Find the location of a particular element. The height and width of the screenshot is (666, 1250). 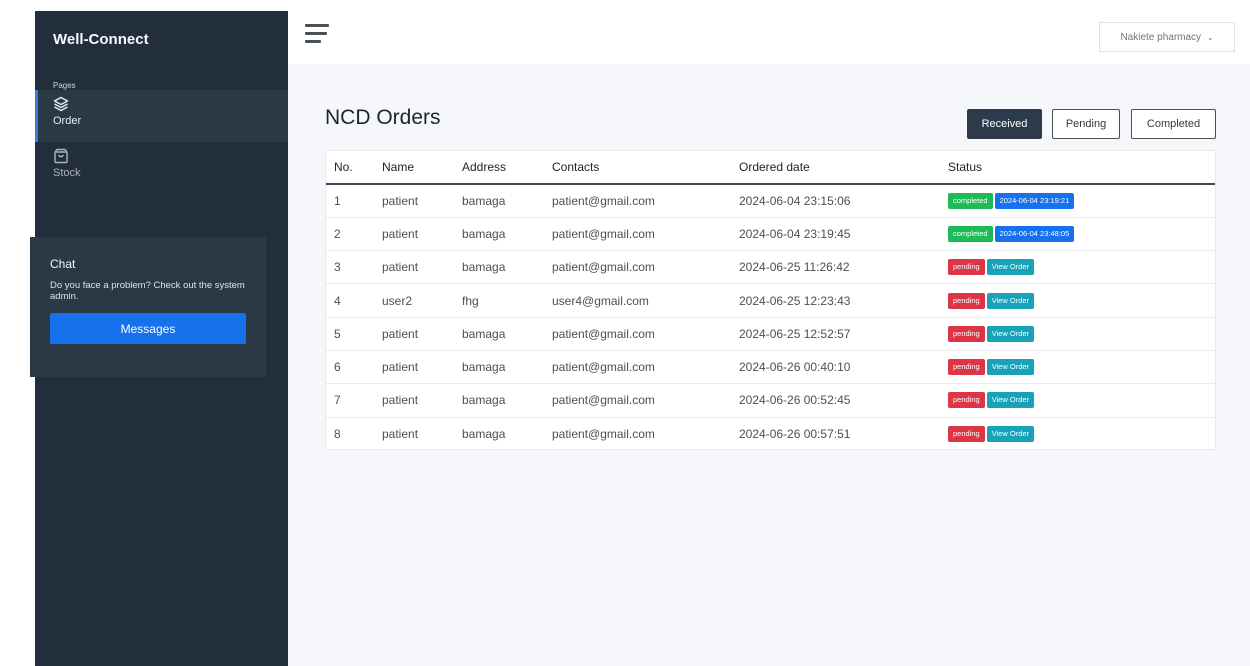

cell-no: 8 is located at coordinates (337, 433).